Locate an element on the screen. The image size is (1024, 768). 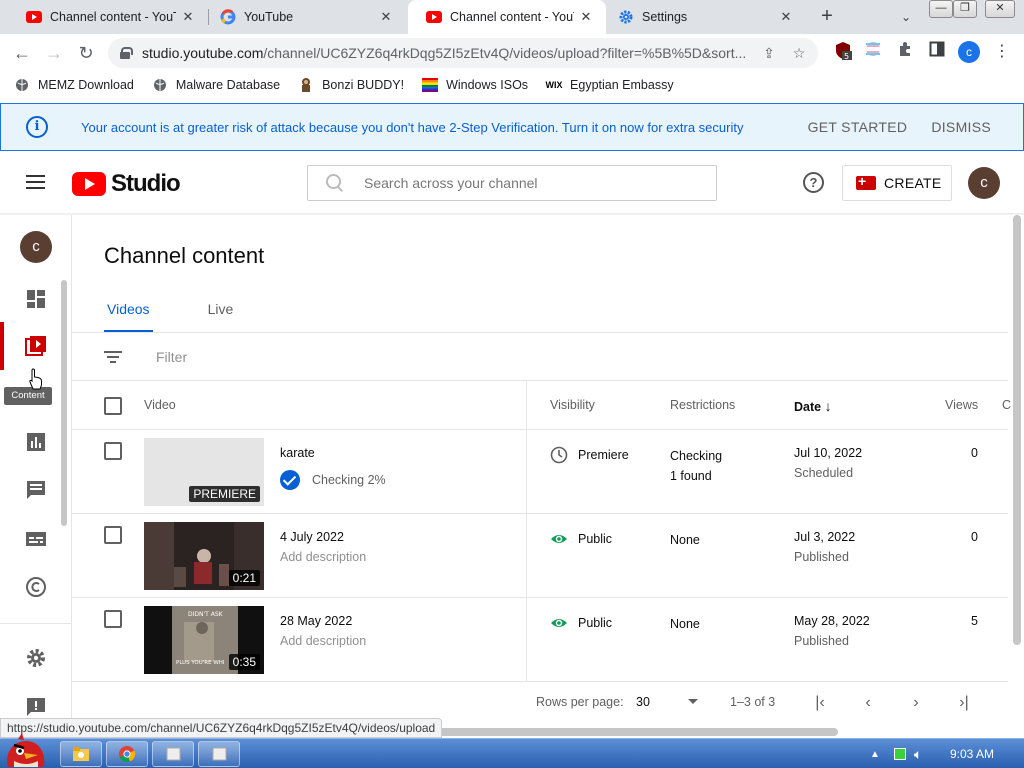
minimize-window-icon: — is located at coordinates (941, 9).